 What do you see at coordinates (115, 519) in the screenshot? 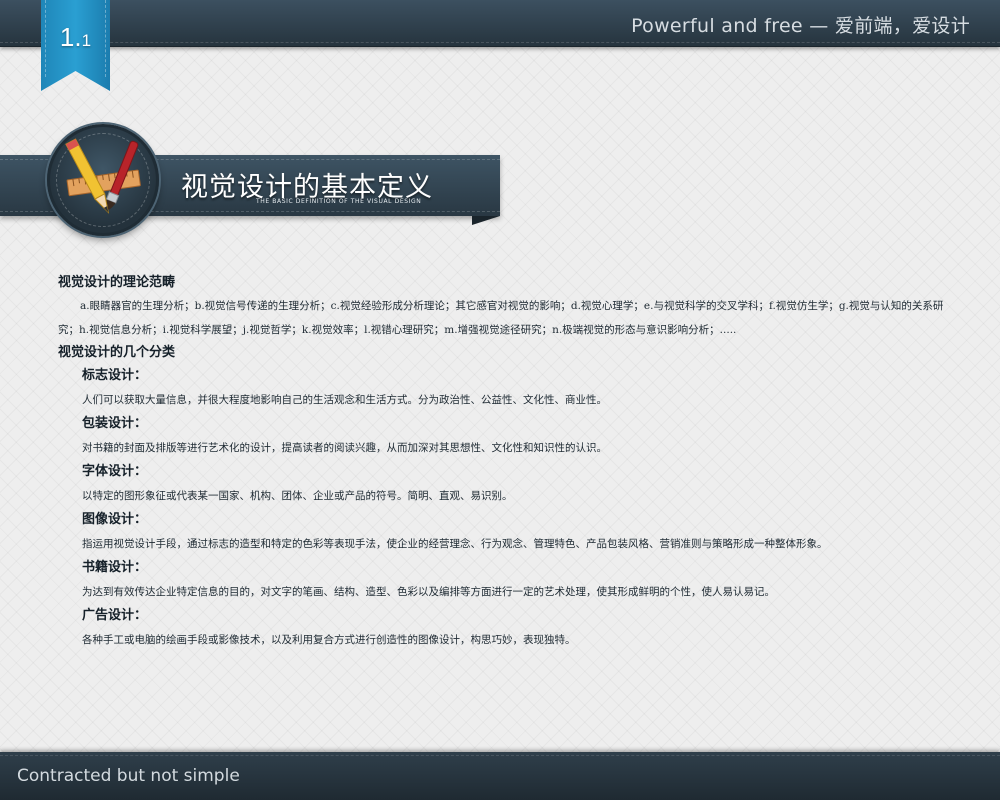
I see `category-title-image: 图像设计：` at bounding box center [115, 519].